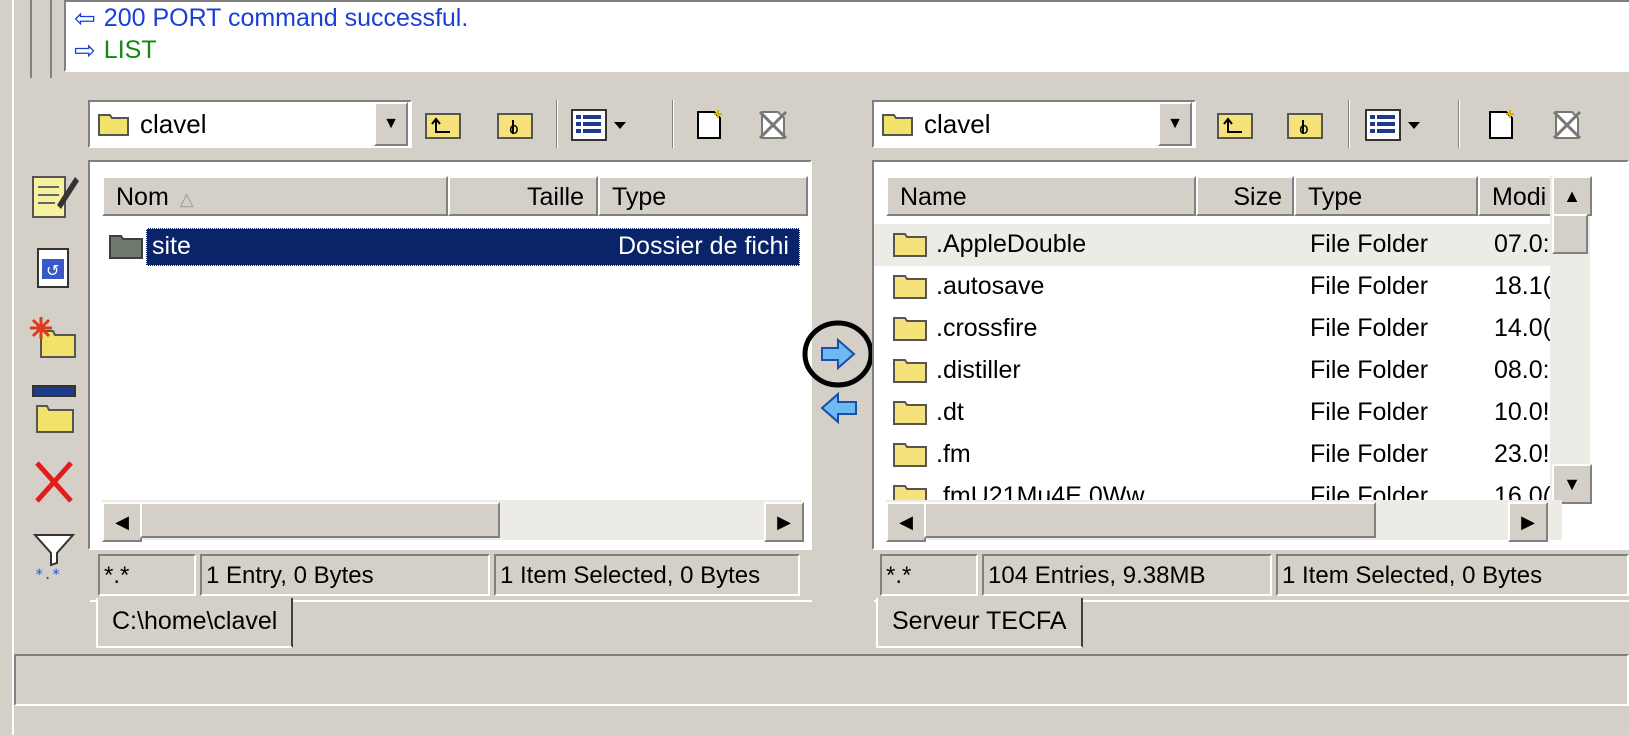 The image size is (1629, 735). Describe the element at coordinates (54, 196) in the screenshot. I see `edit-icon` at that location.